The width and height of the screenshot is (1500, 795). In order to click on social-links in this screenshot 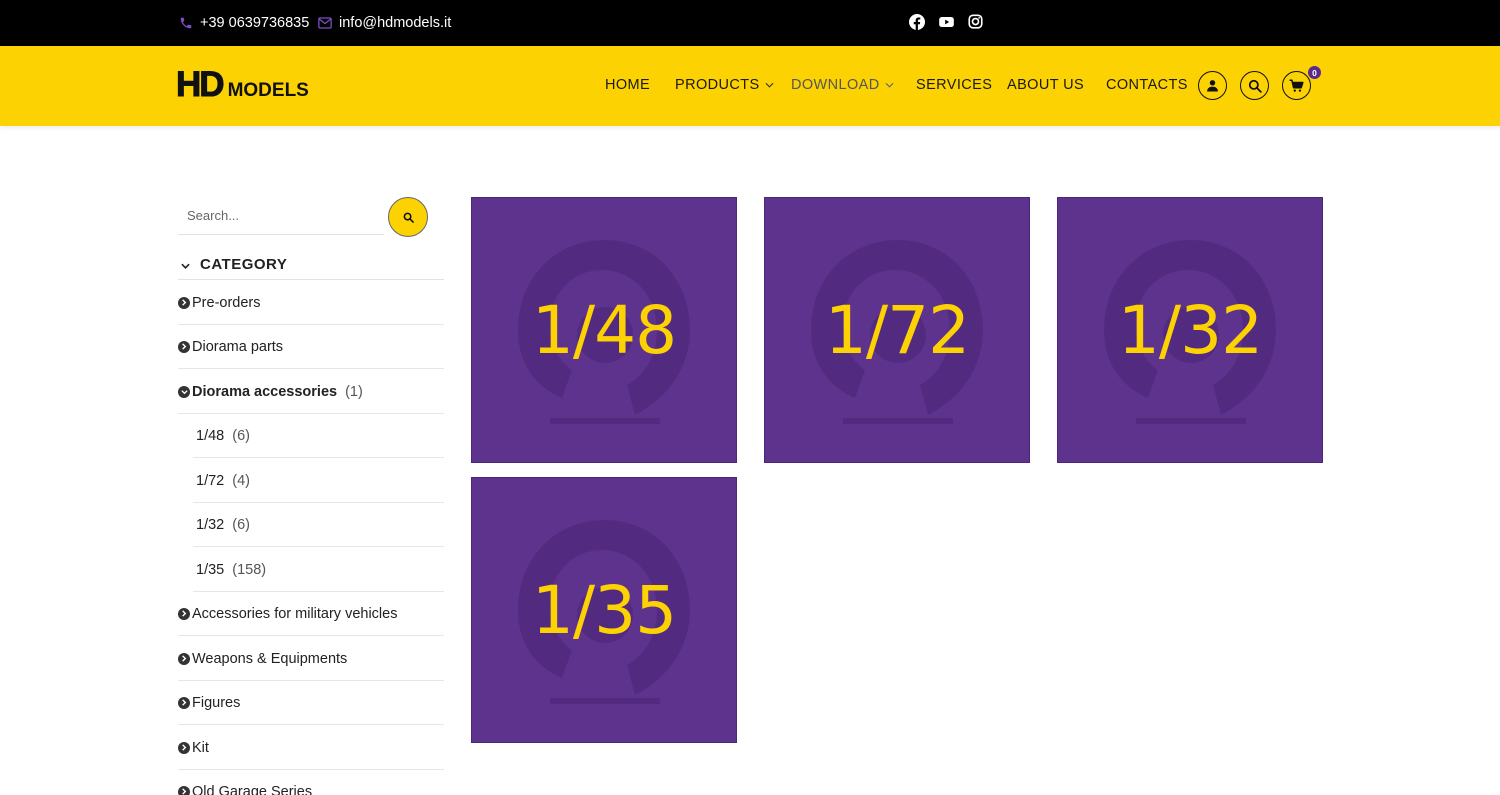, I will do `click(946, 22)`.